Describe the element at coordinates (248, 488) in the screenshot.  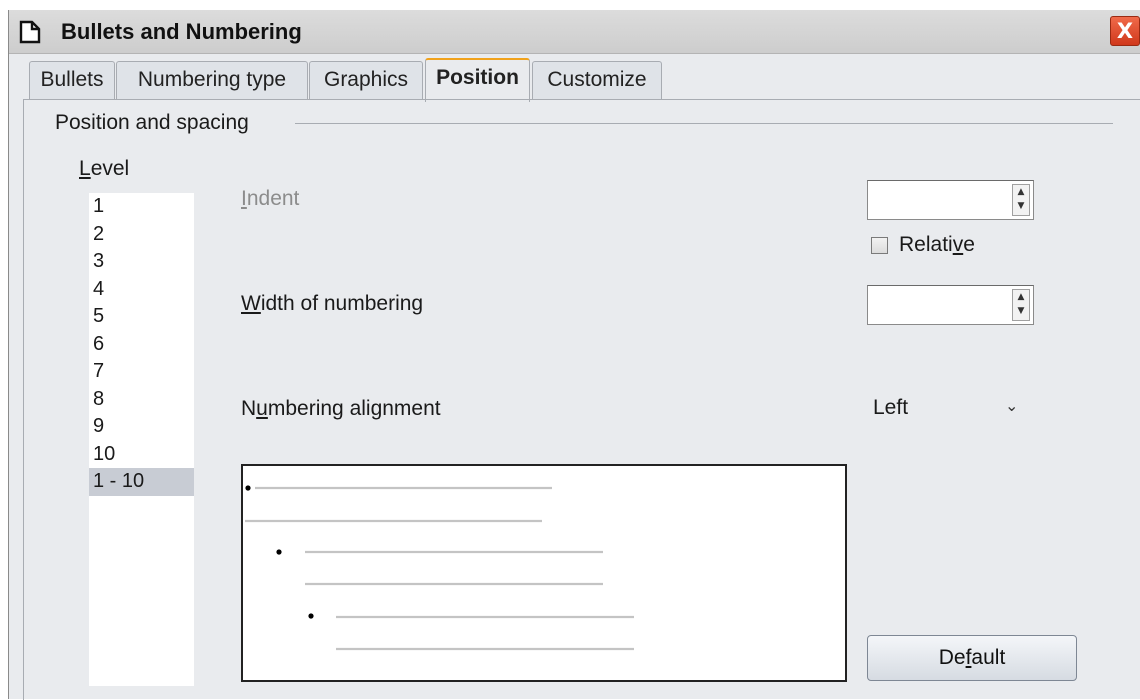
I see `preview-bullet-level1` at that location.